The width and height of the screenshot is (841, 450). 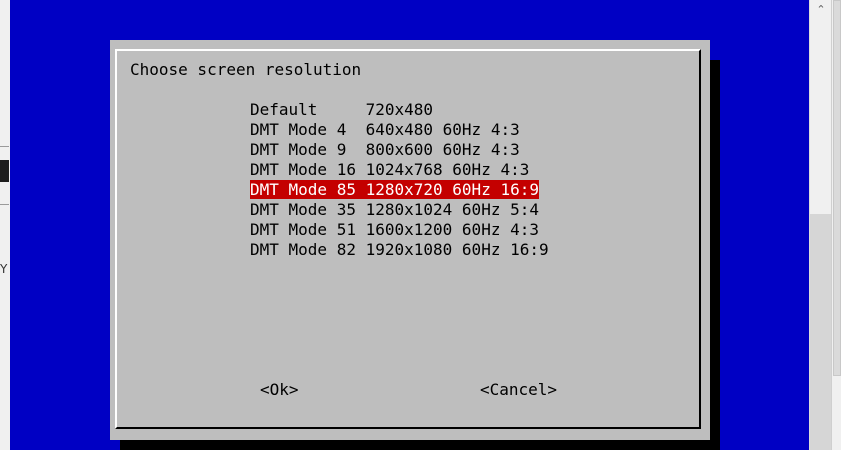 I want to click on menu-item-label: DMT Mode 4 640x480 60Hz 4:3, so click(x=385, y=129).